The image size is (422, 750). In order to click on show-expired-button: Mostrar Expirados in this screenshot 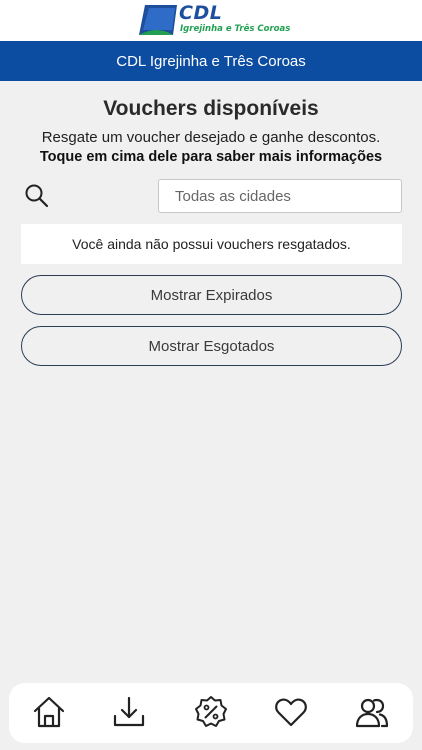, I will do `click(211, 295)`.